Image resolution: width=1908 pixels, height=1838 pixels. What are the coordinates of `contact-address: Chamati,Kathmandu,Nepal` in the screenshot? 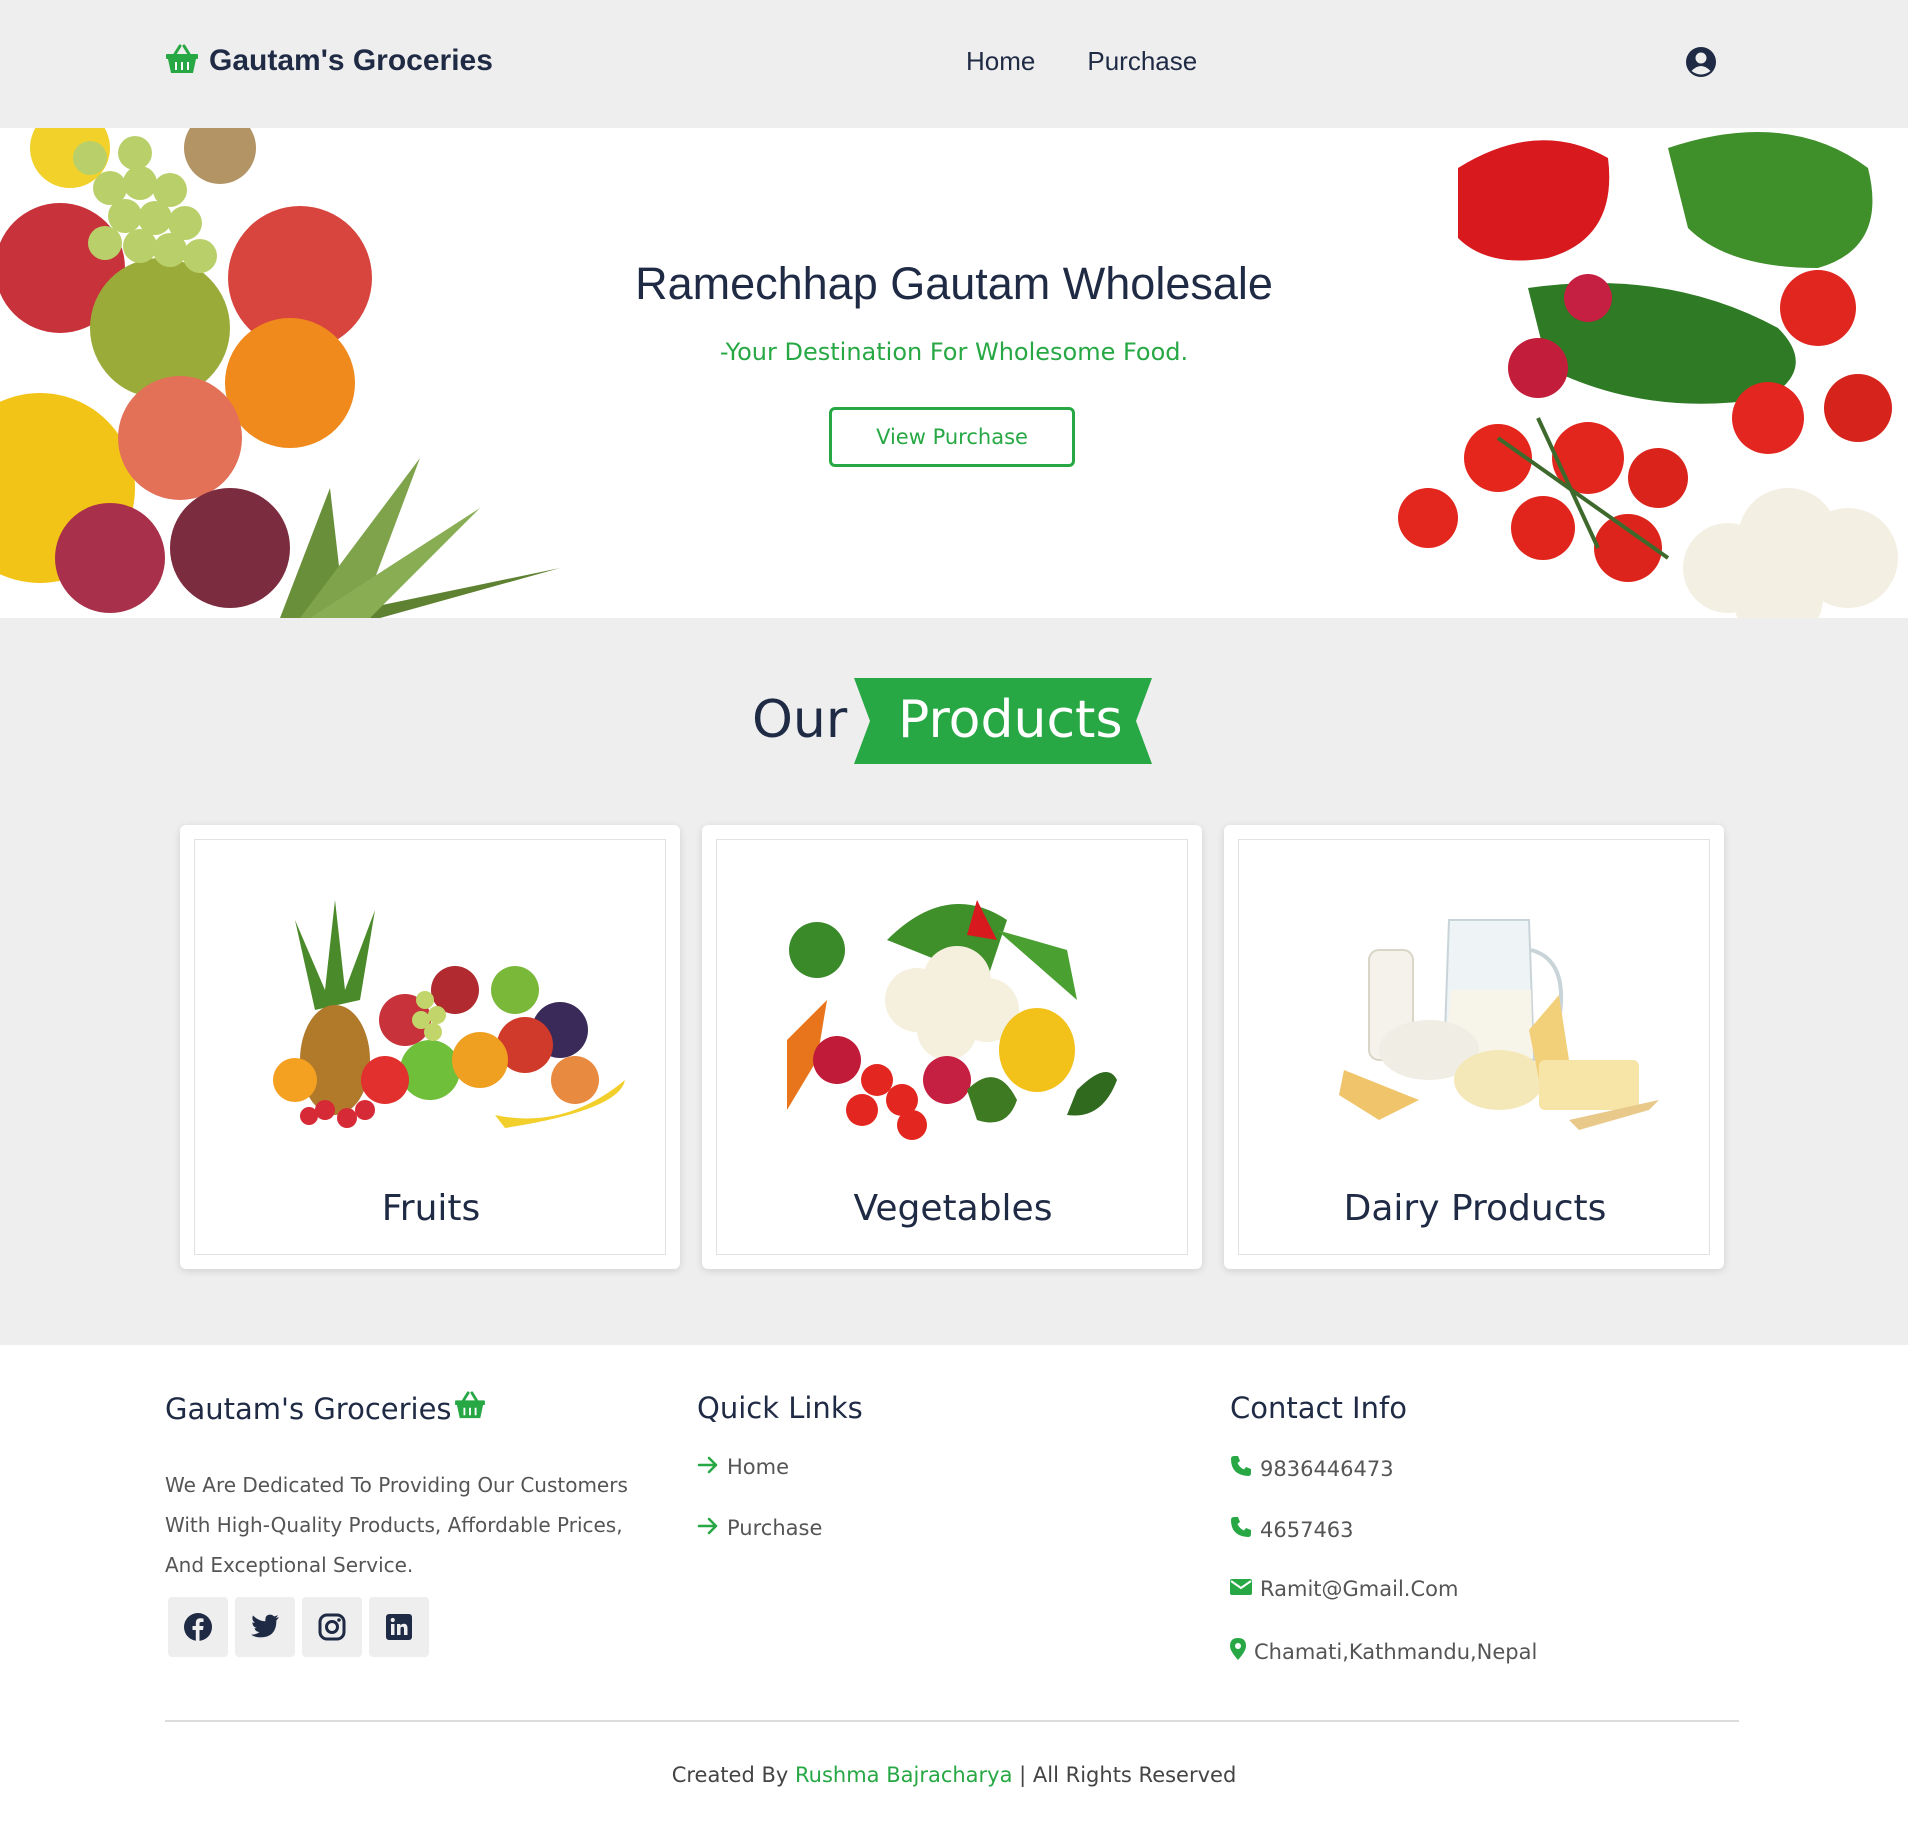 It's located at (1383, 1651).